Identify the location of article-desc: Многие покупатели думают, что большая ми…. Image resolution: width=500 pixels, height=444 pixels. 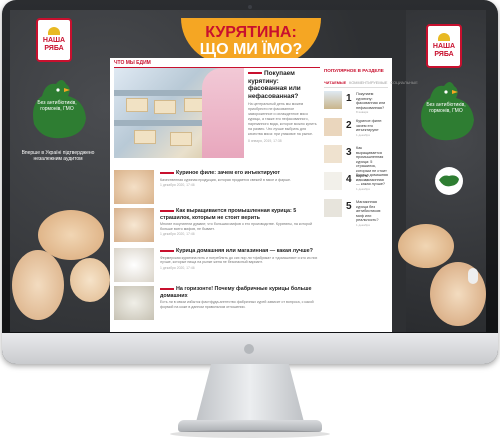
(236, 226).